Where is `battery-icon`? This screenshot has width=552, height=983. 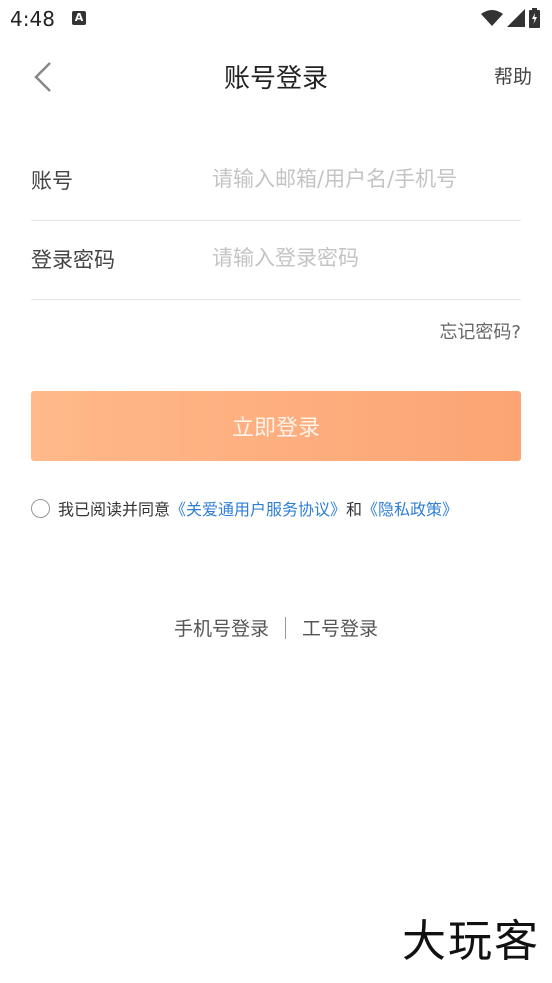
battery-icon is located at coordinates (534, 18).